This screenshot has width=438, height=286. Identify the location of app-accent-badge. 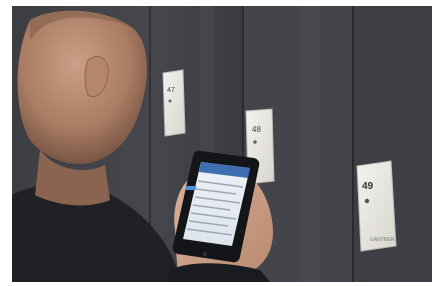
(191, 188).